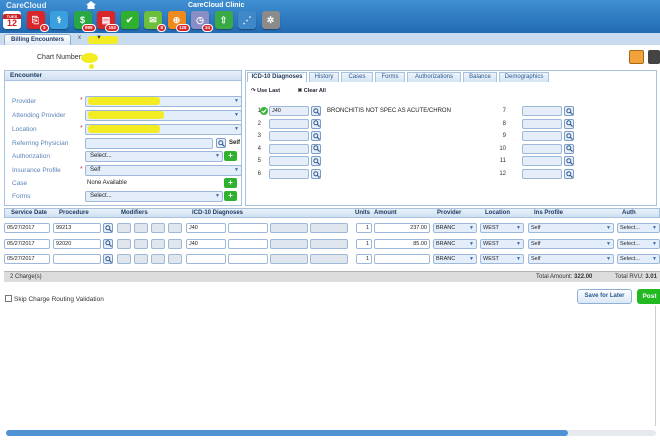 The width and height of the screenshot is (660, 440). Describe the element at coordinates (604, 296) in the screenshot. I see `save-for-later-button: Save for Later` at that location.